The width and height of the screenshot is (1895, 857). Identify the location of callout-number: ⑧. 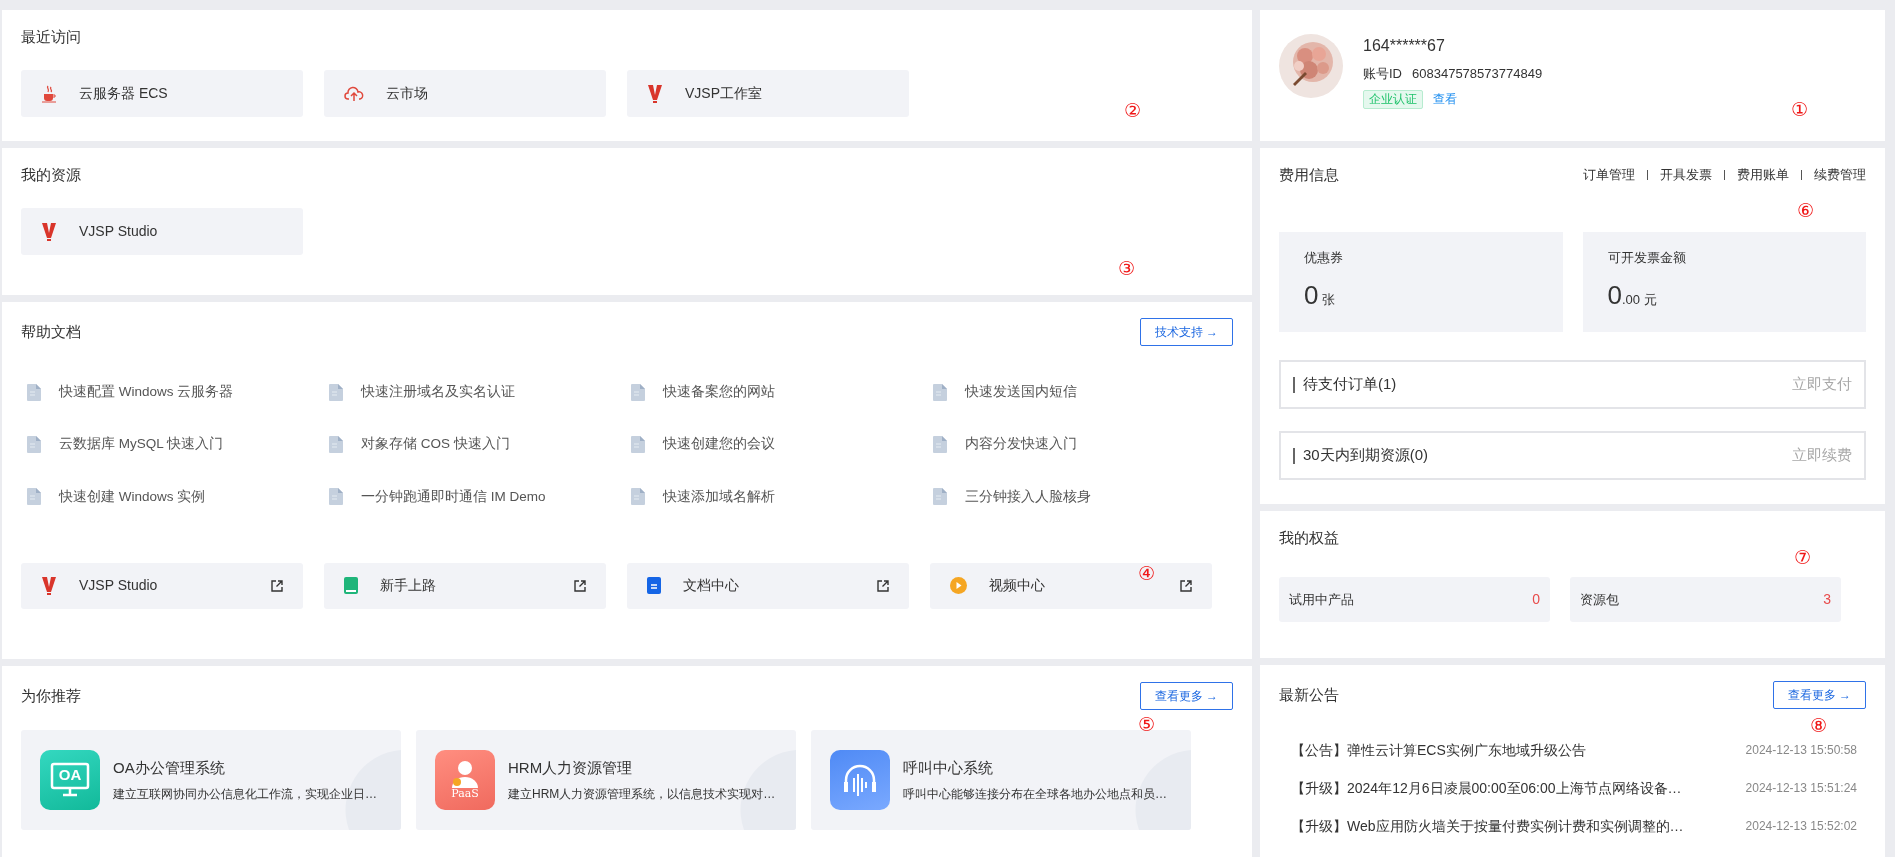
(1819, 726).